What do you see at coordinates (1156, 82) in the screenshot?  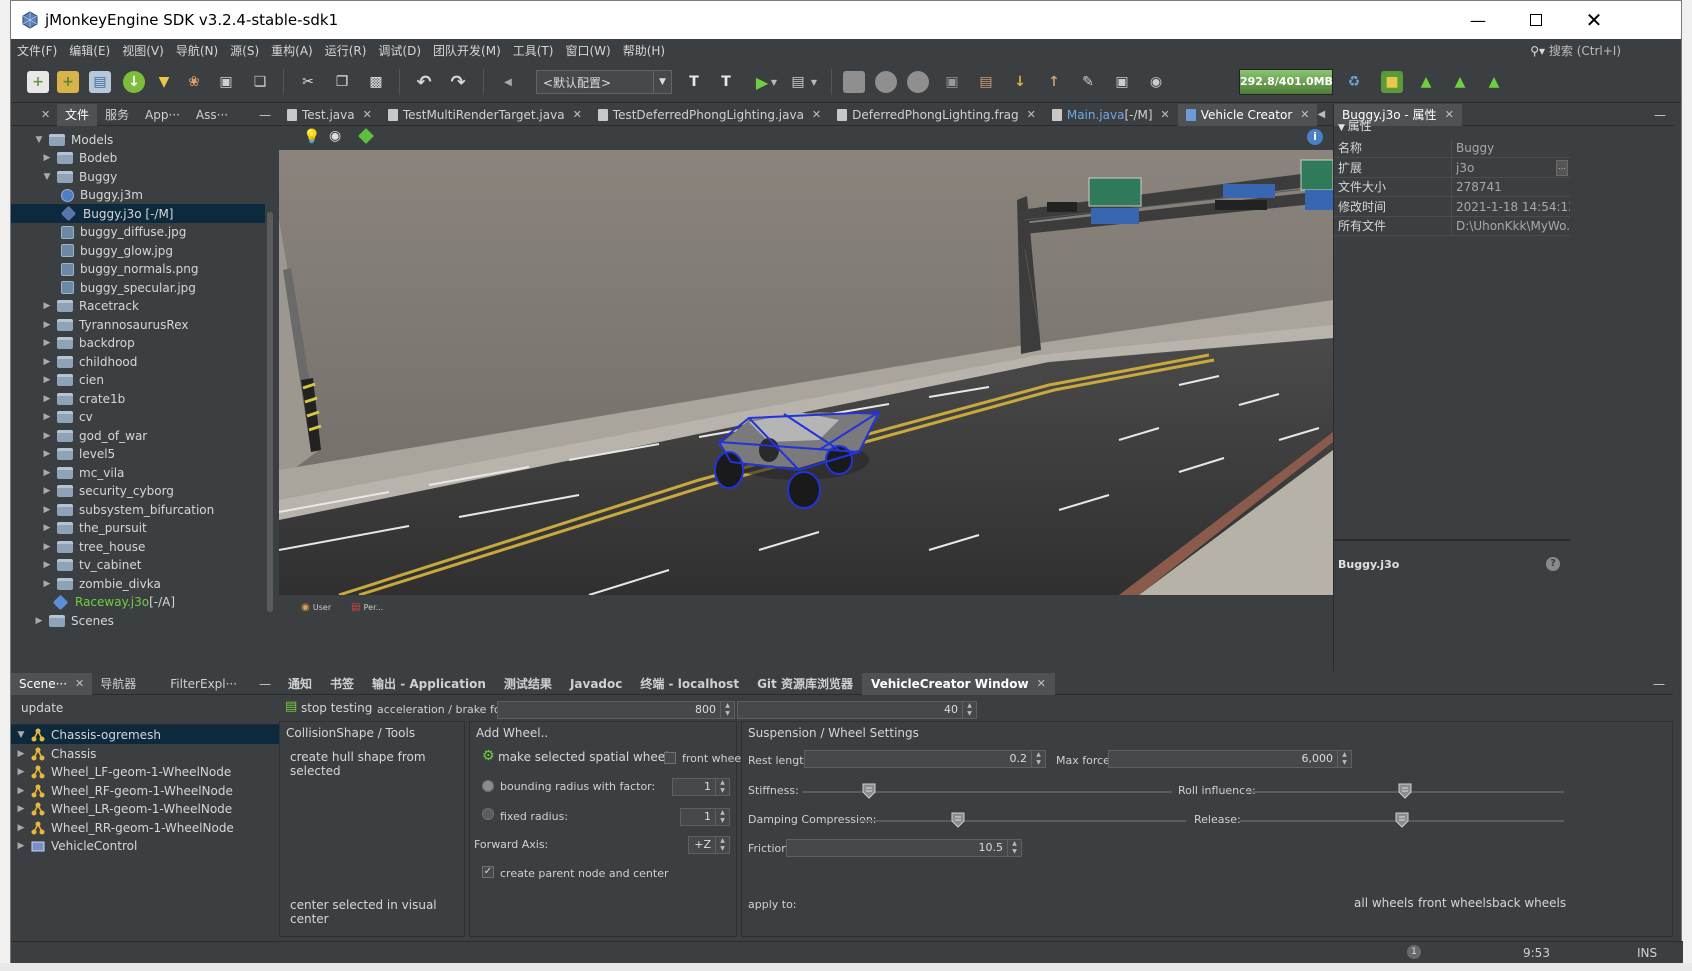 I see `camera-icon: ◉` at bounding box center [1156, 82].